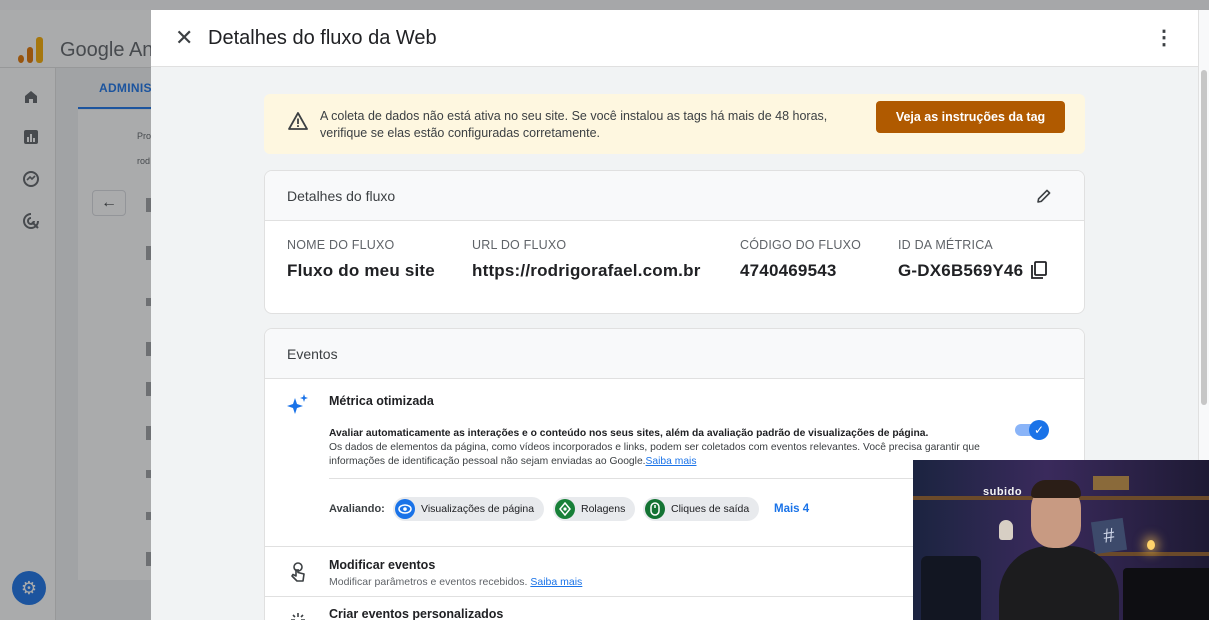 The image size is (1209, 620). Describe the element at coordinates (298, 572) in the screenshot. I see `touch-gesture-icon` at that location.